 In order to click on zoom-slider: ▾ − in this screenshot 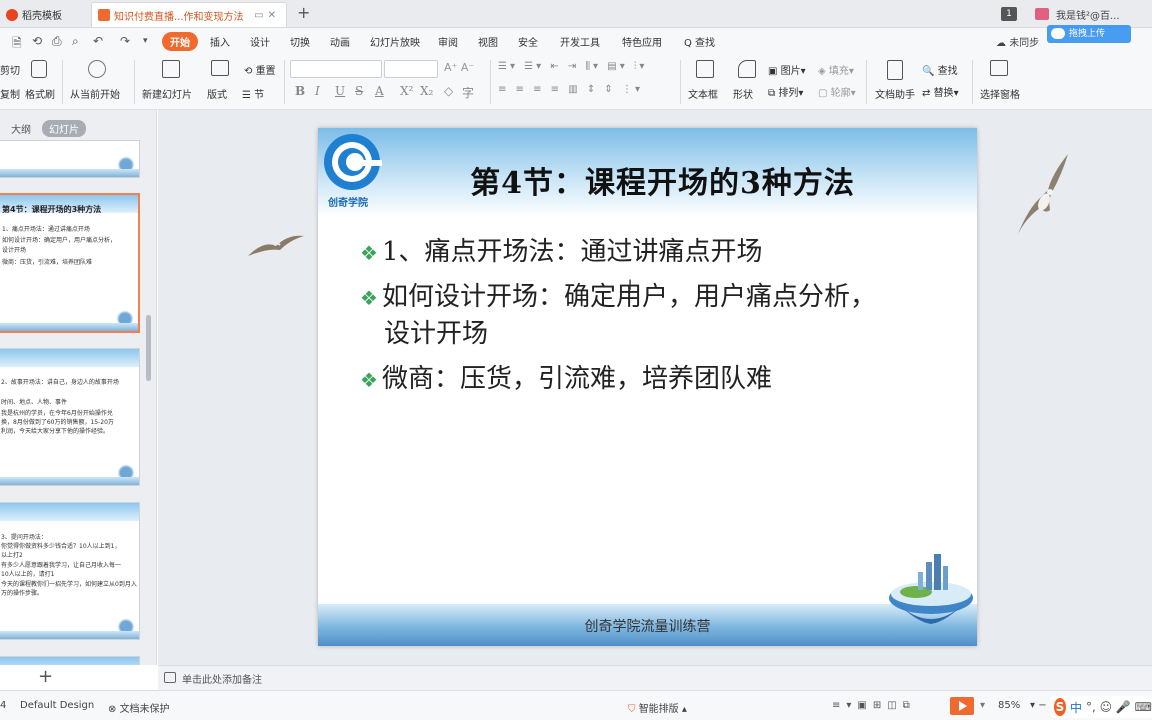, I will do `click(1038, 705)`.